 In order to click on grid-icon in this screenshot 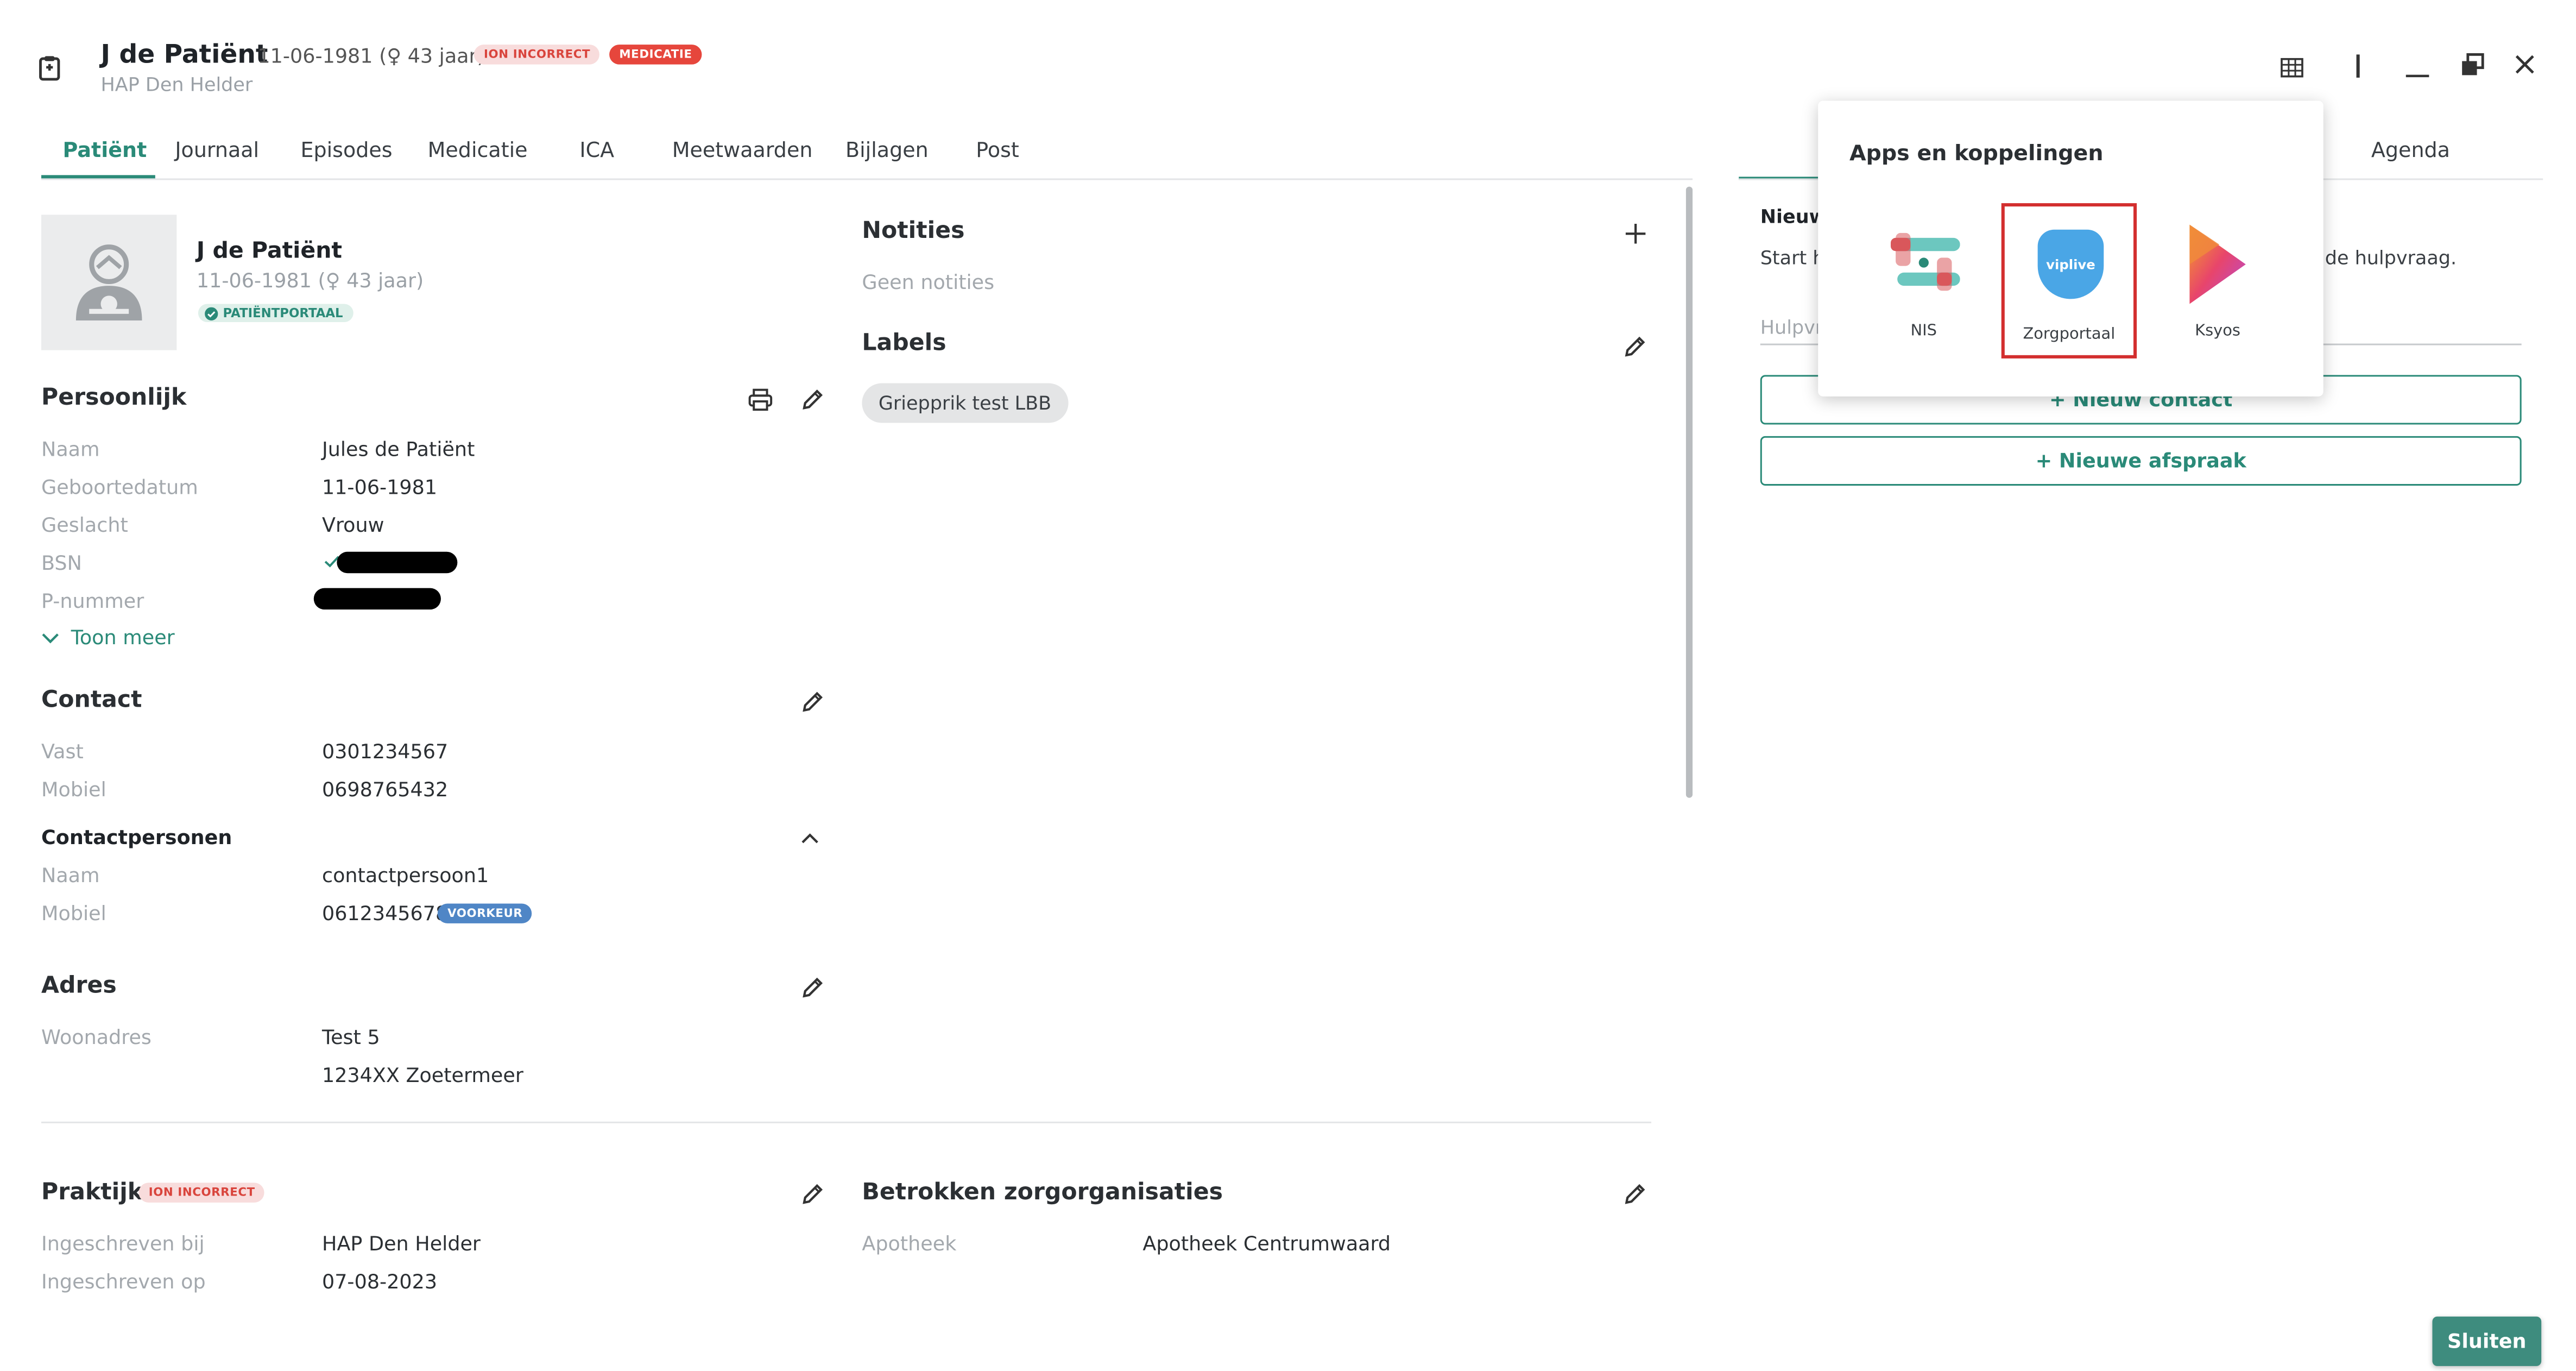, I will do `click(2292, 68)`.